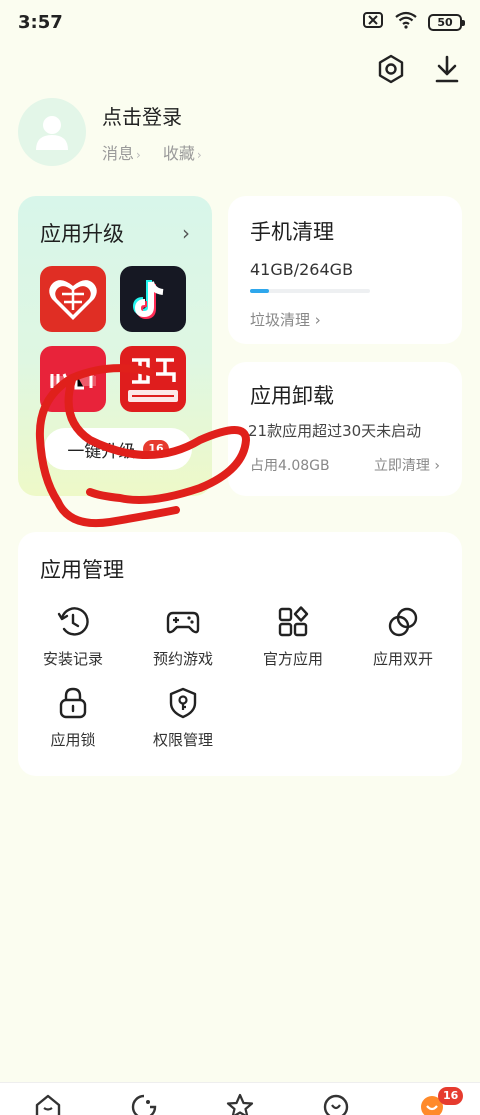 Image resolution: width=480 pixels, height=1115 pixels. I want to click on storage-usage: 41GB/264GB, so click(302, 269).